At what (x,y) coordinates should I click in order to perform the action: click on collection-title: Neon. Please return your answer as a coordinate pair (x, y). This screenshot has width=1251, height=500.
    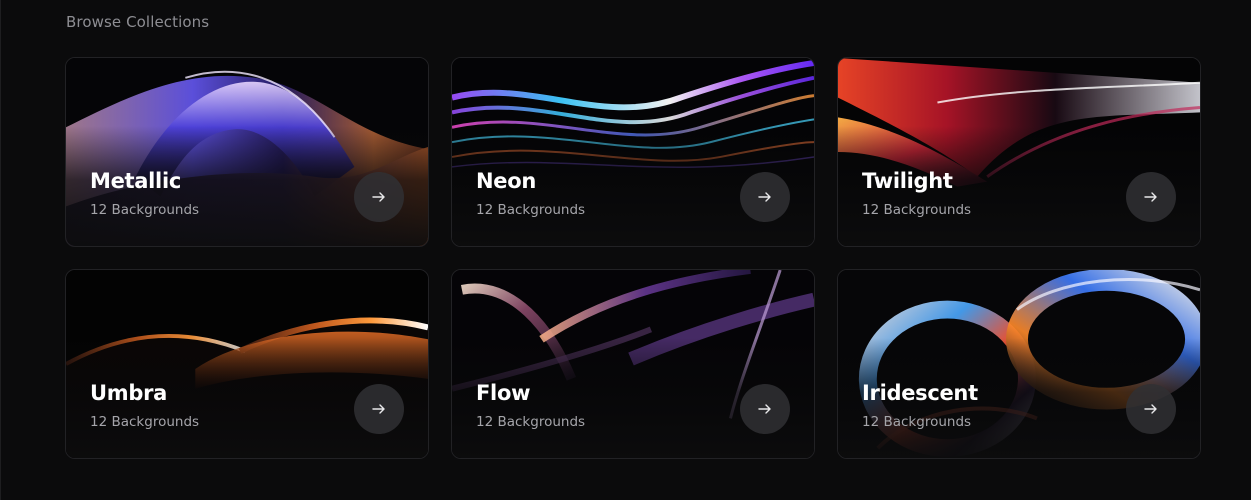
    Looking at the image, I should click on (506, 181).